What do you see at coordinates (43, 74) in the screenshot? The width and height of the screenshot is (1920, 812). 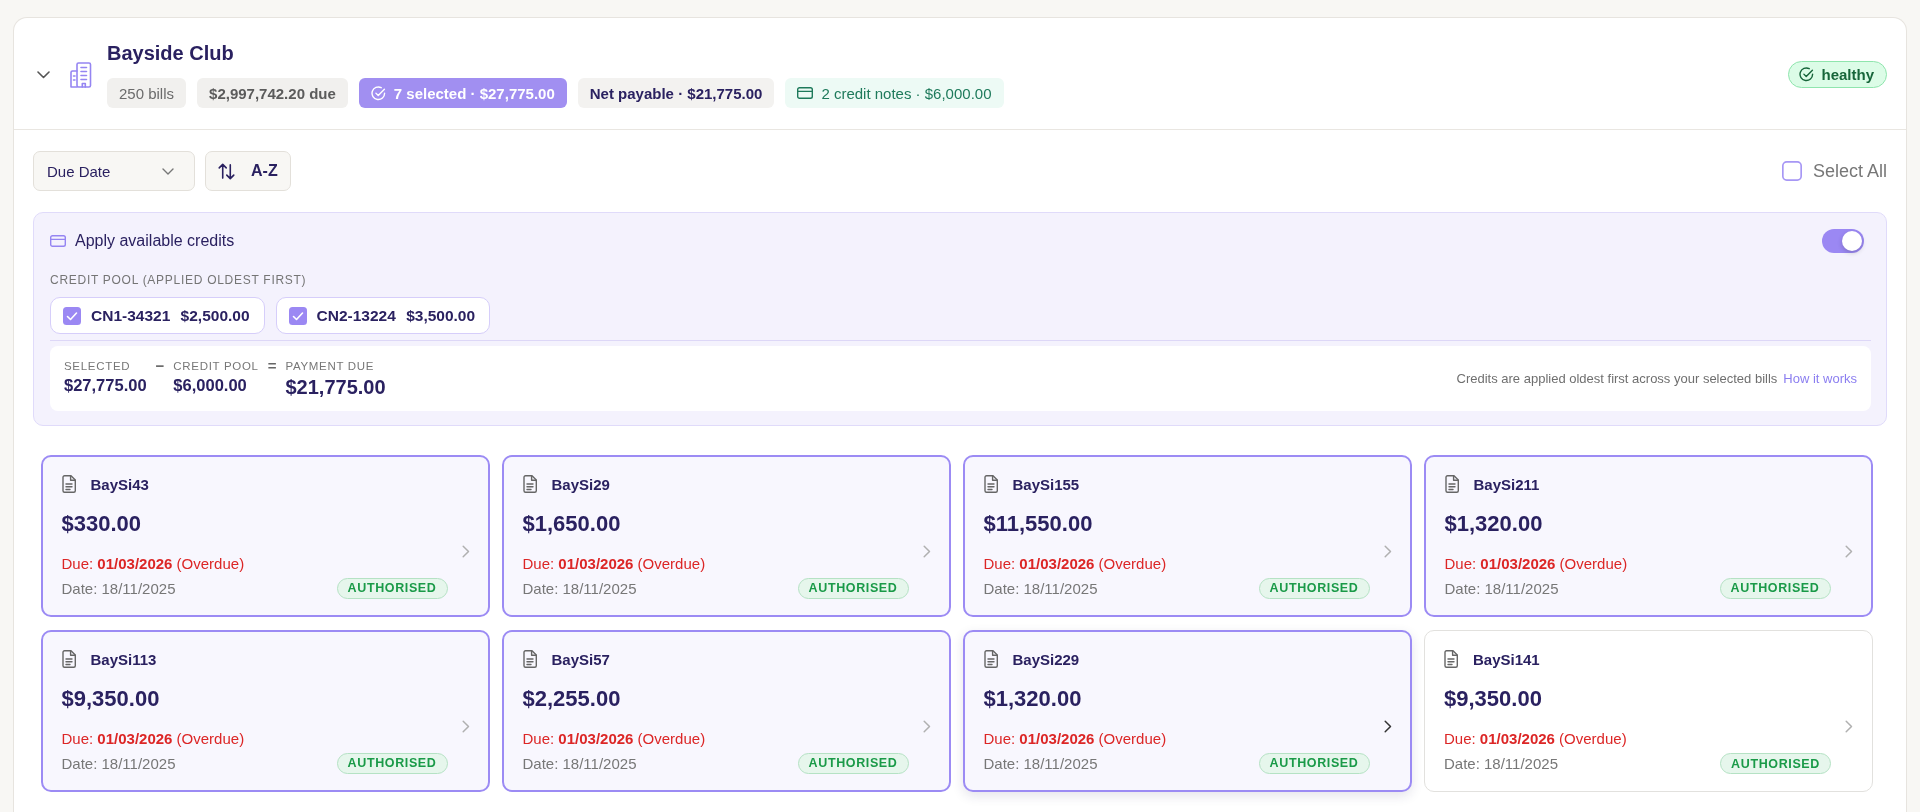 I see `chevron-icon` at bounding box center [43, 74].